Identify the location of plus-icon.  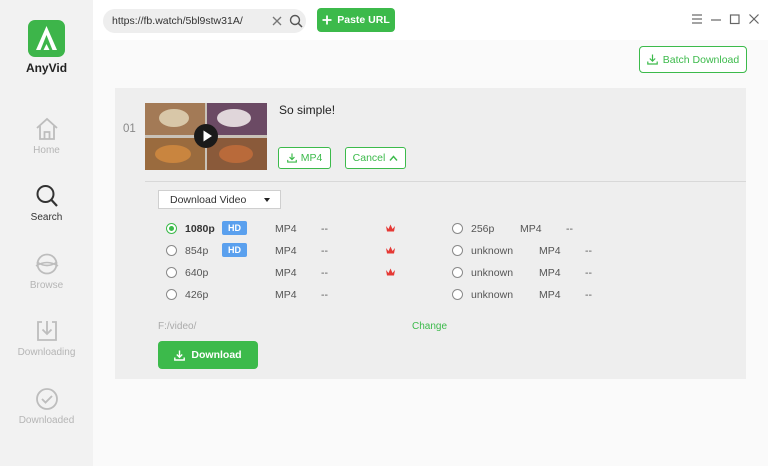
(327, 20).